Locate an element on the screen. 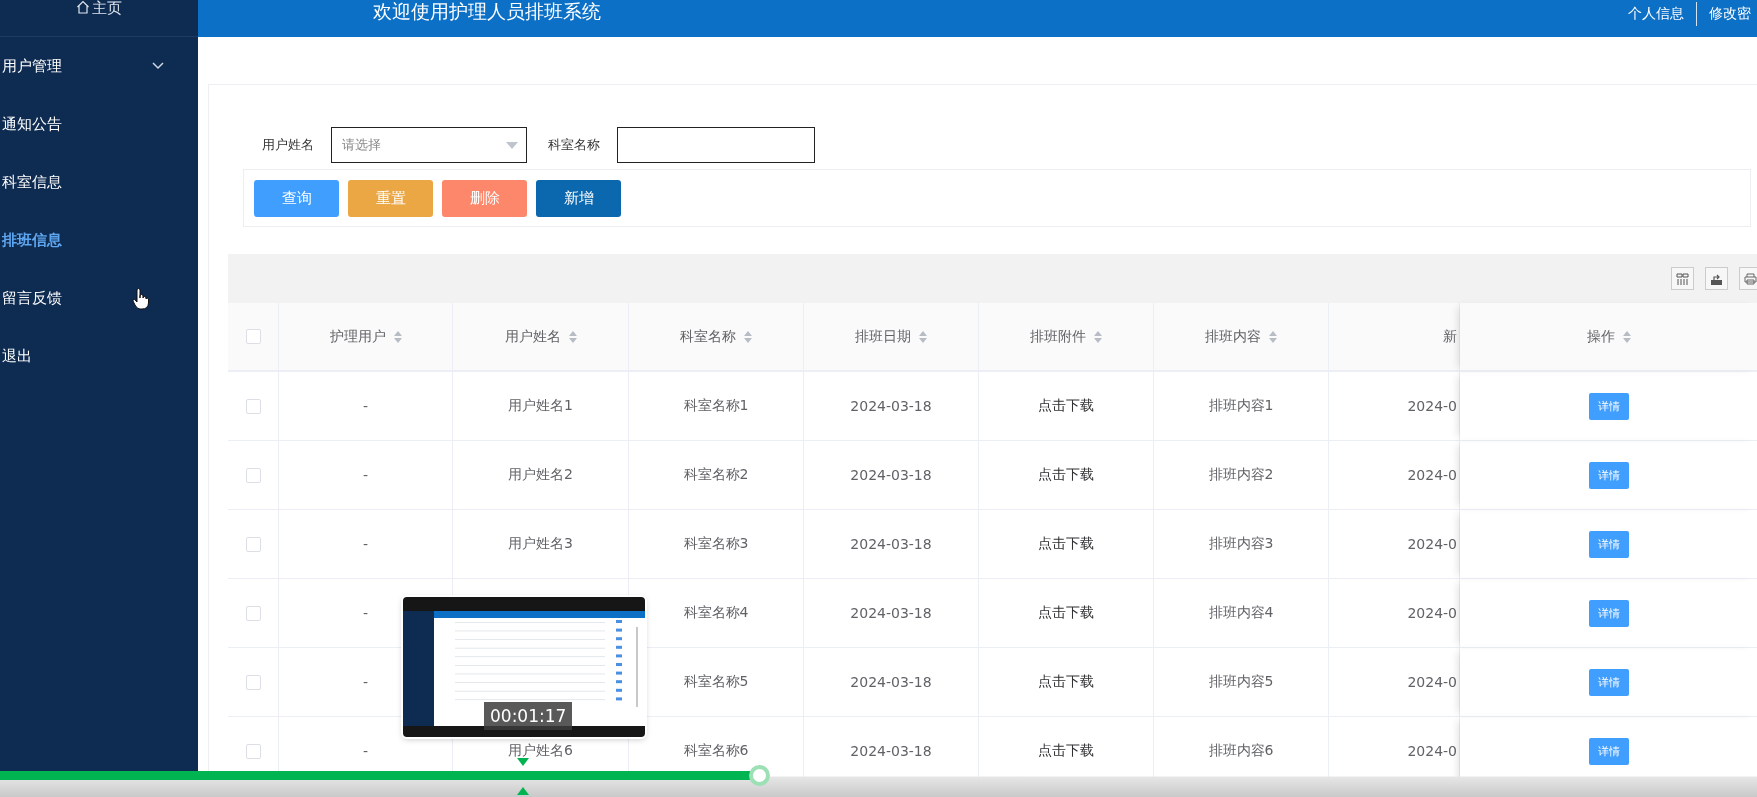 The image size is (1757, 797). field-label: 科室名称 is located at coordinates (574, 145).